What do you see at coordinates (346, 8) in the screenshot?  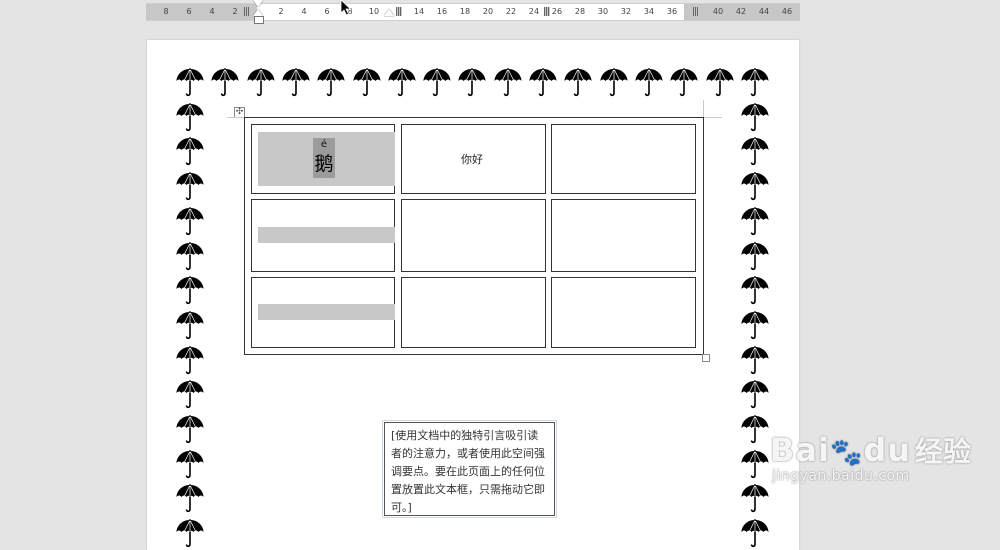 I see `mouse-pointer-icon` at bounding box center [346, 8].